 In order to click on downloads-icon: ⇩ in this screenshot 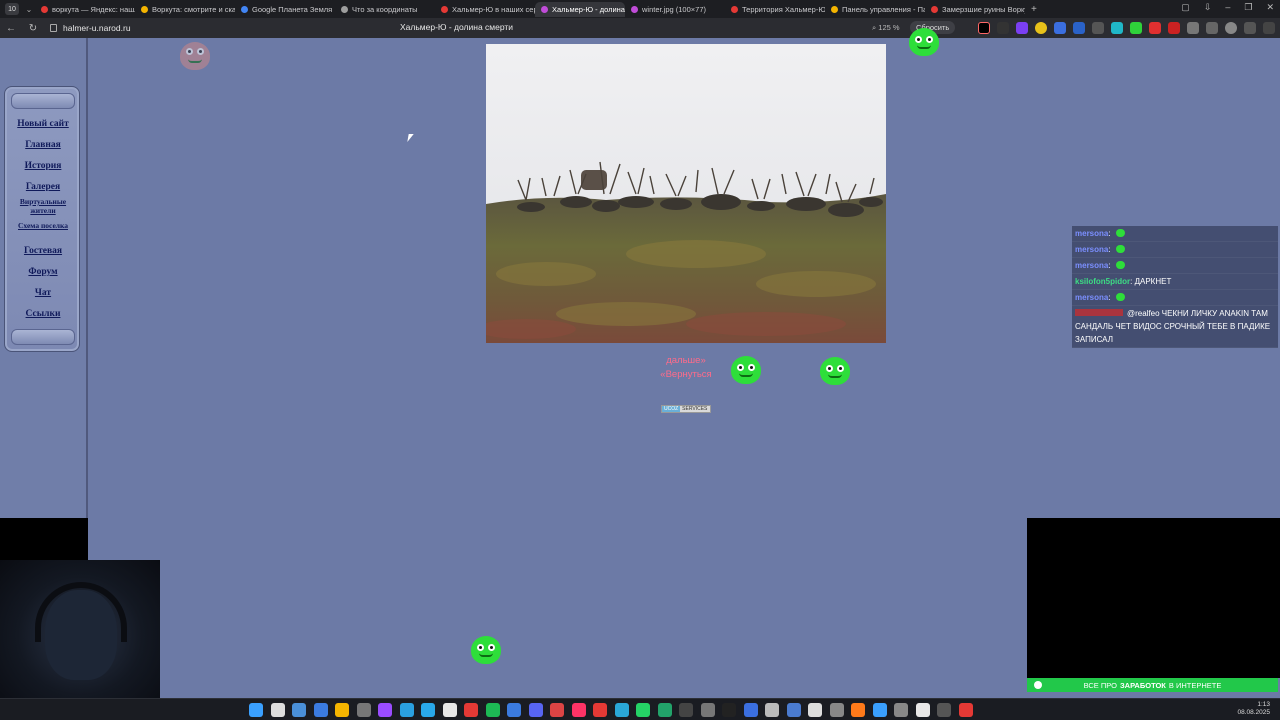, I will do `click(1208, 7)`.